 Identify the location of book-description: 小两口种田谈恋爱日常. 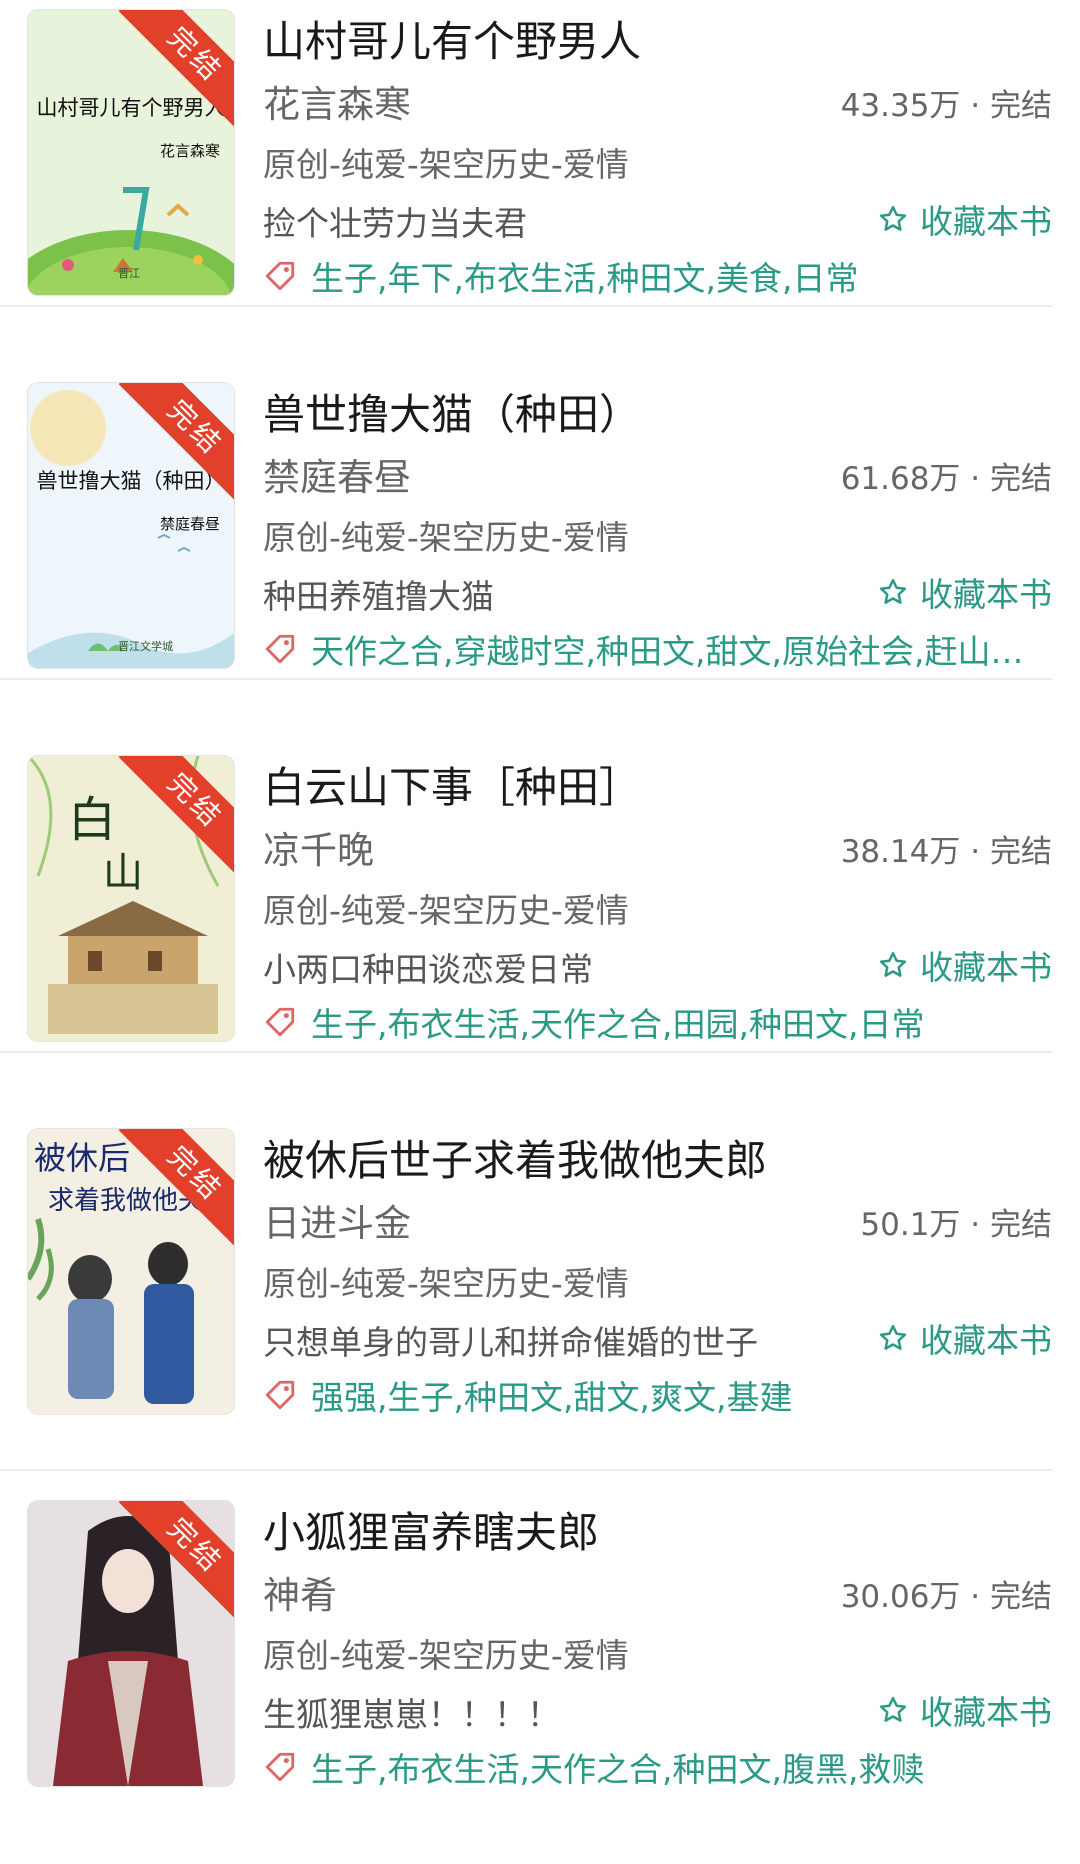
(428, 969).